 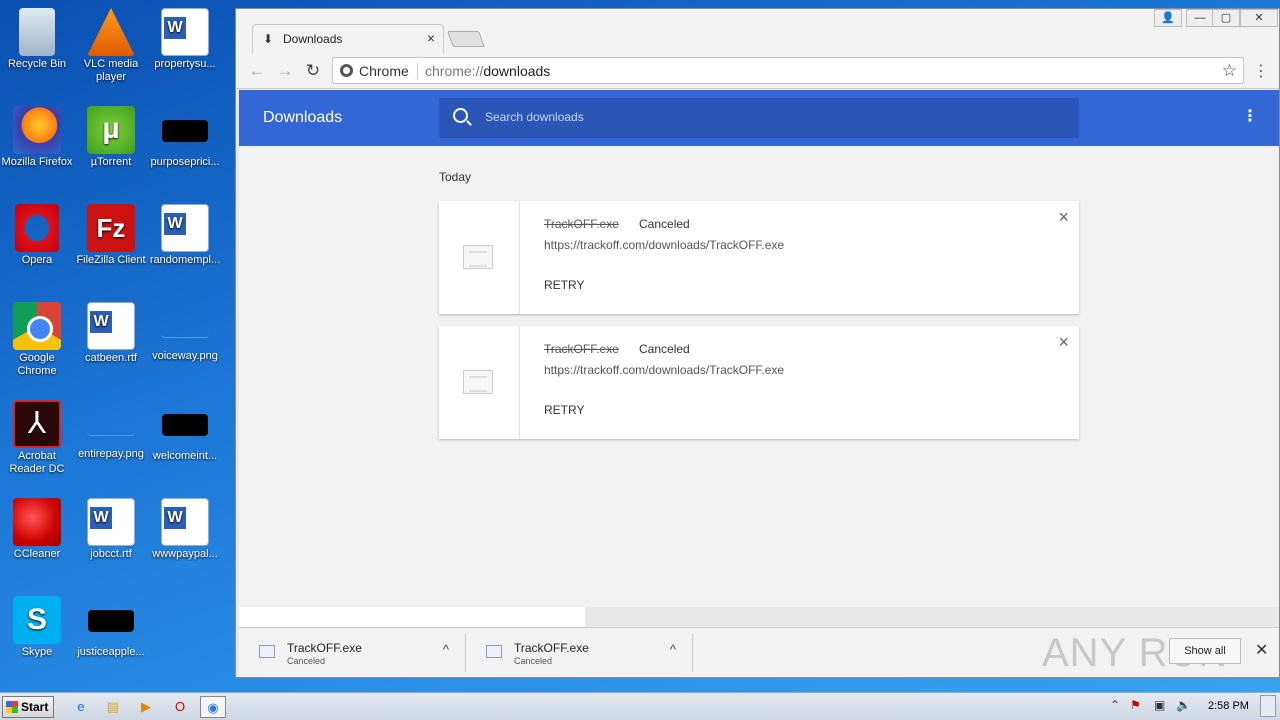 I want to click on back-arrow-icon: ←, so click(x=257, y=71).